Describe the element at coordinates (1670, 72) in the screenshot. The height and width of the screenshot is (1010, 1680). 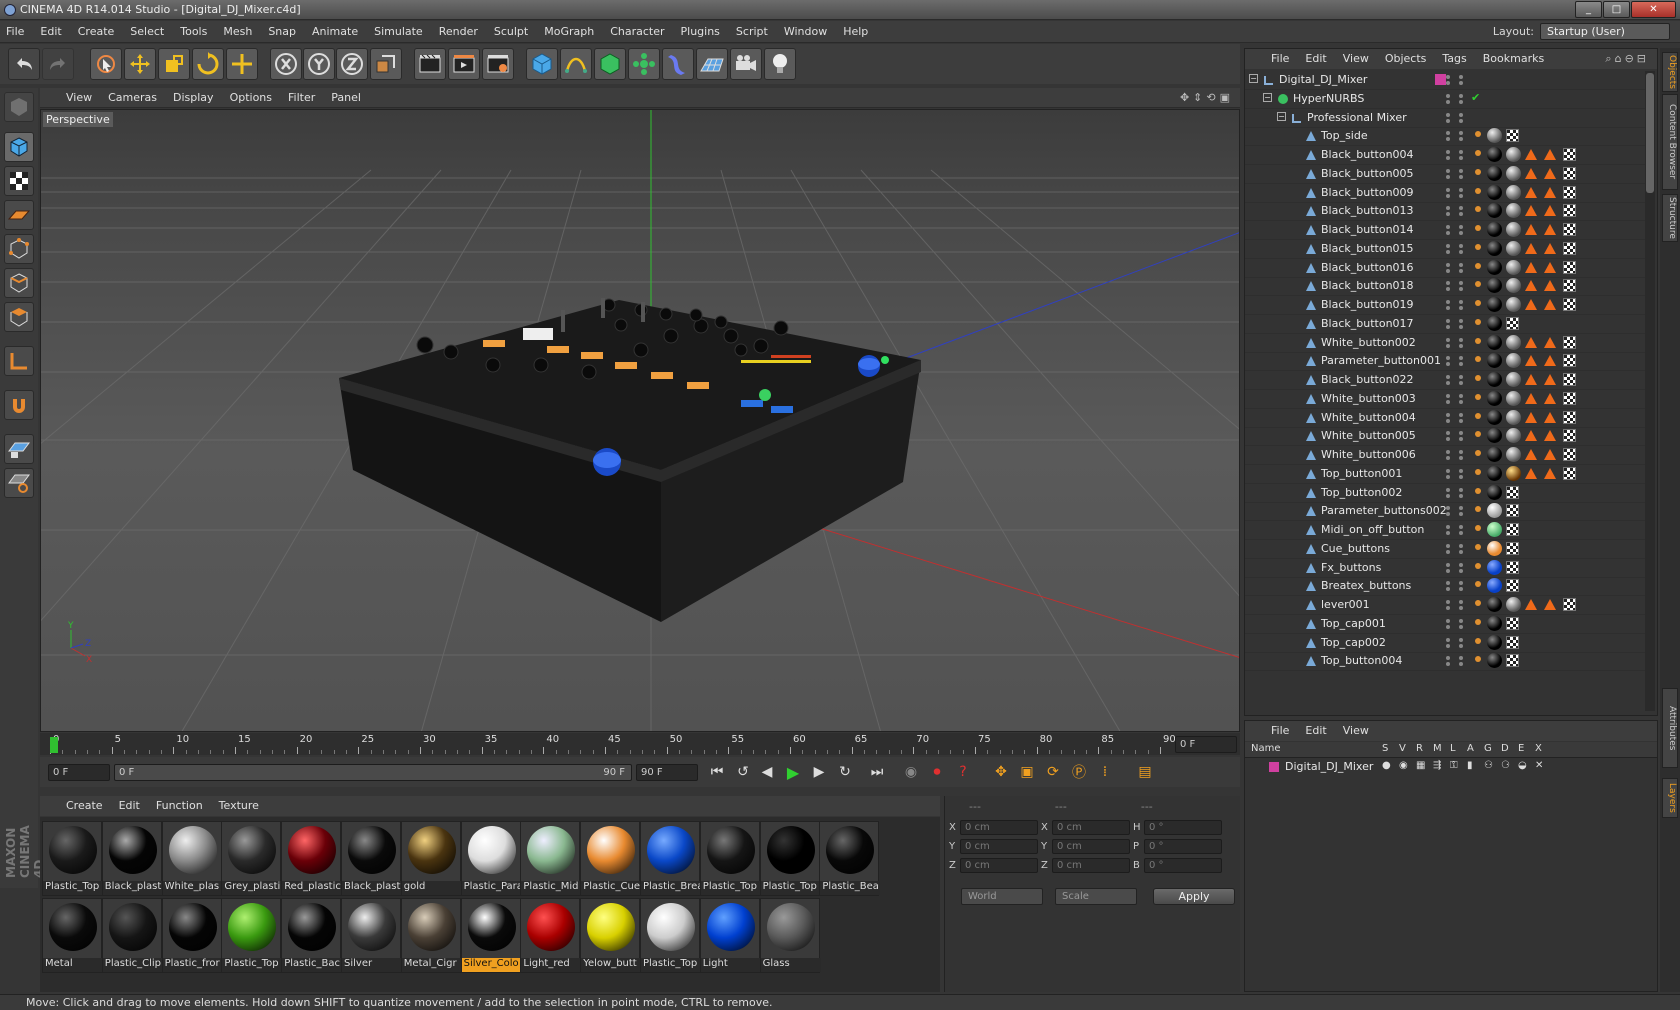
I see `side-tab-objects: Objects` at that location.